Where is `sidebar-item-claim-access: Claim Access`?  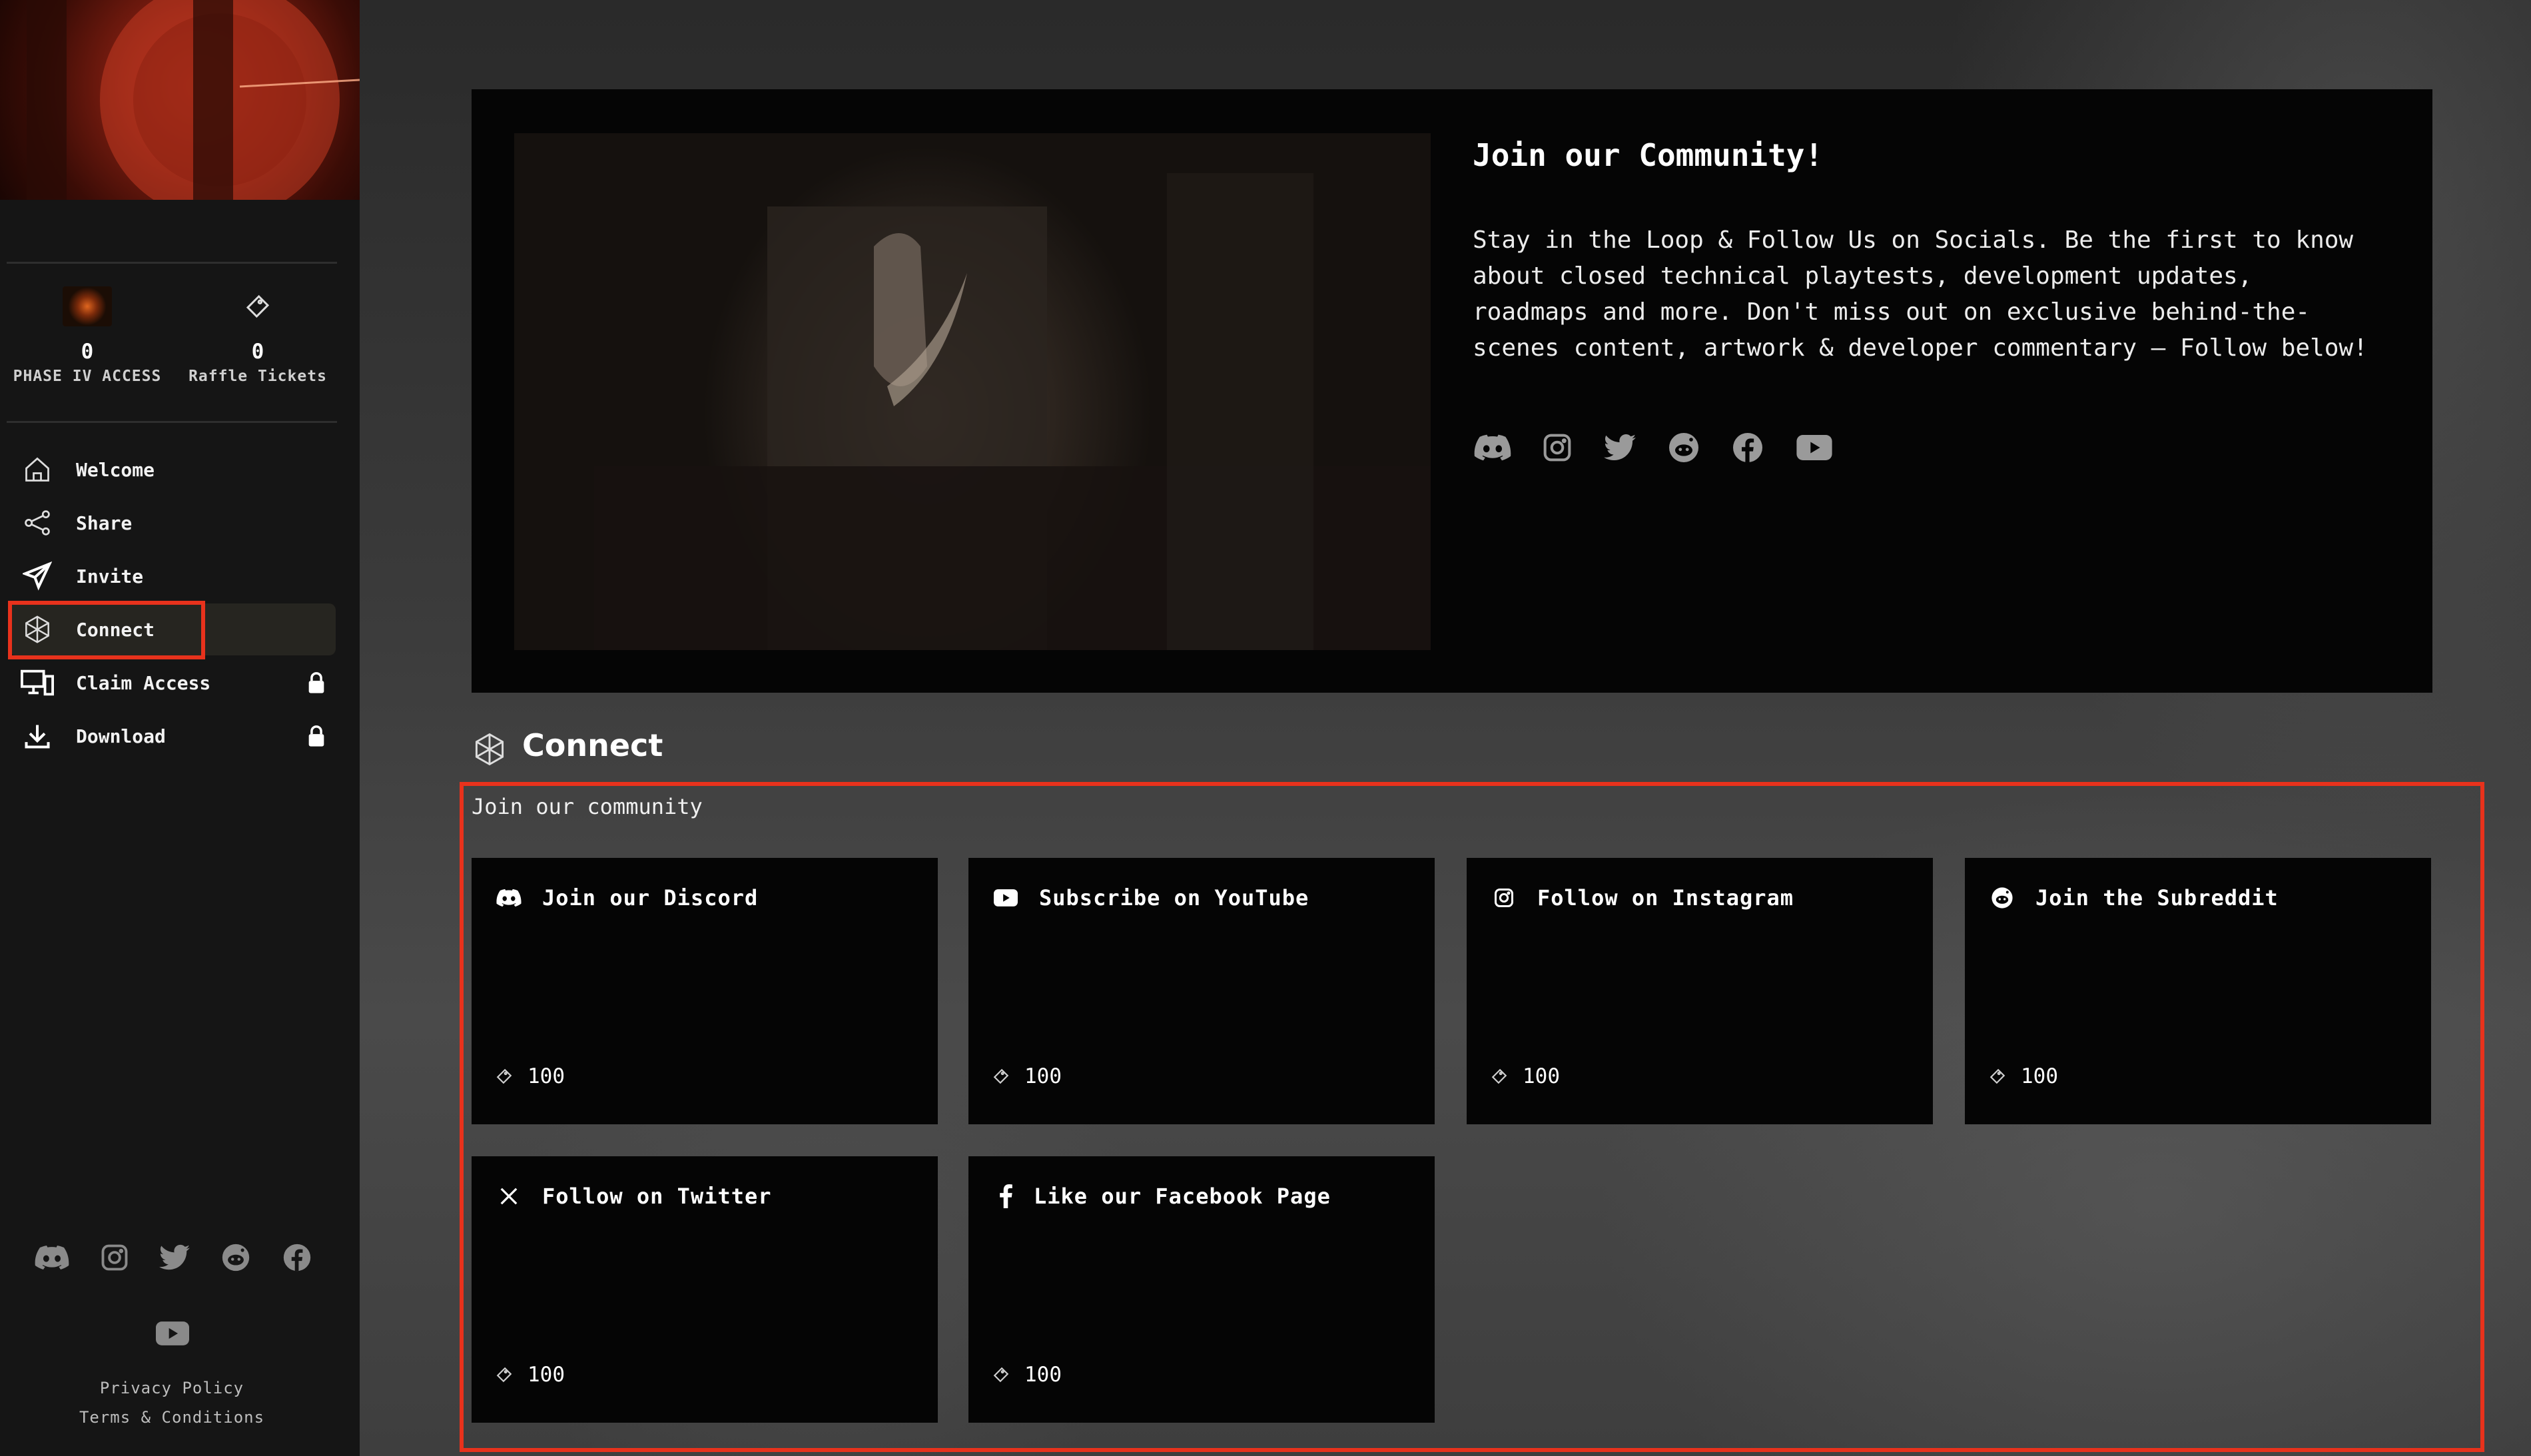
sidebar-item-claim-access: Claim Access is located at coordinates (172, 683).